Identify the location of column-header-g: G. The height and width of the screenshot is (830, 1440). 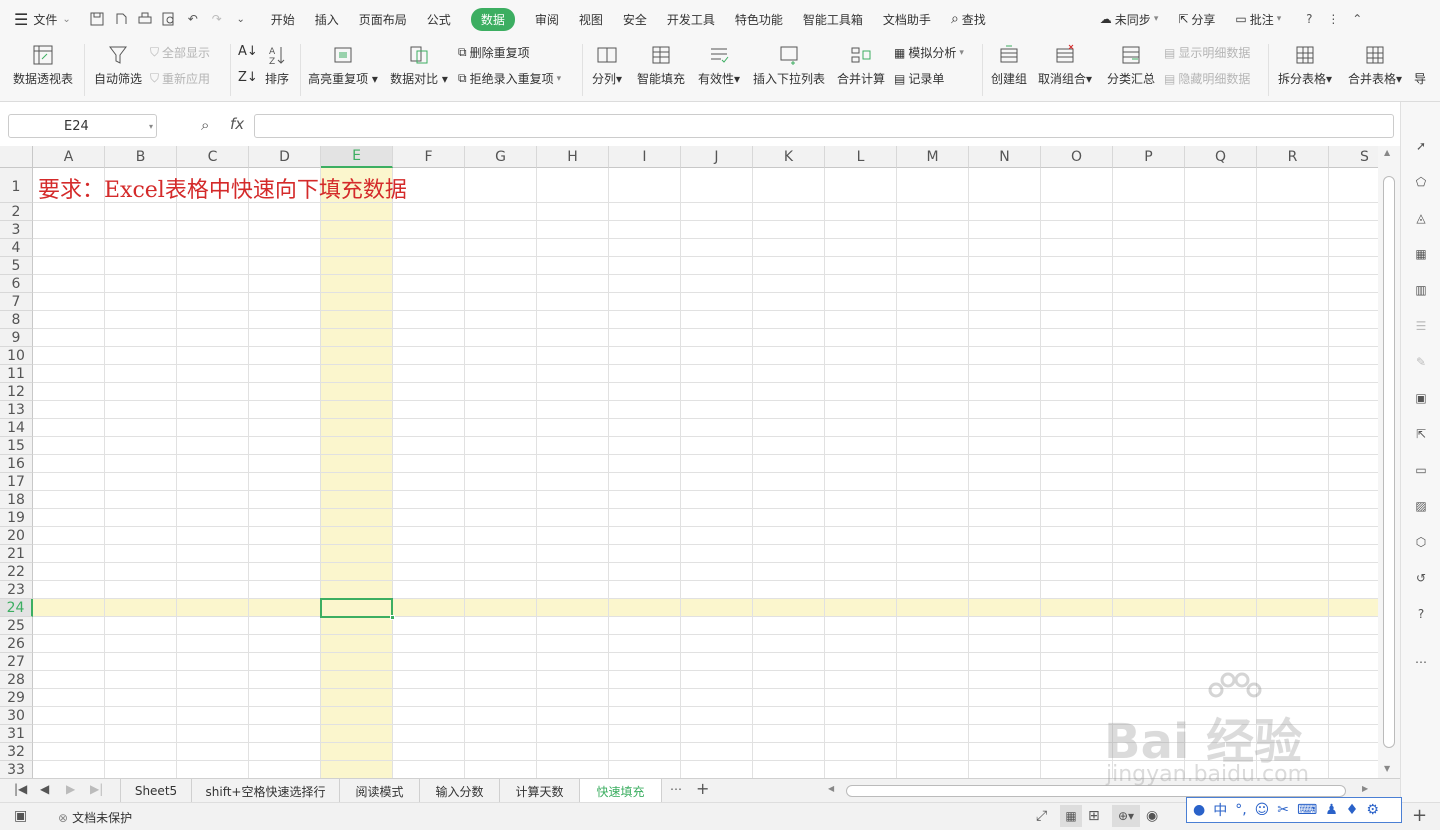
(501, 157).